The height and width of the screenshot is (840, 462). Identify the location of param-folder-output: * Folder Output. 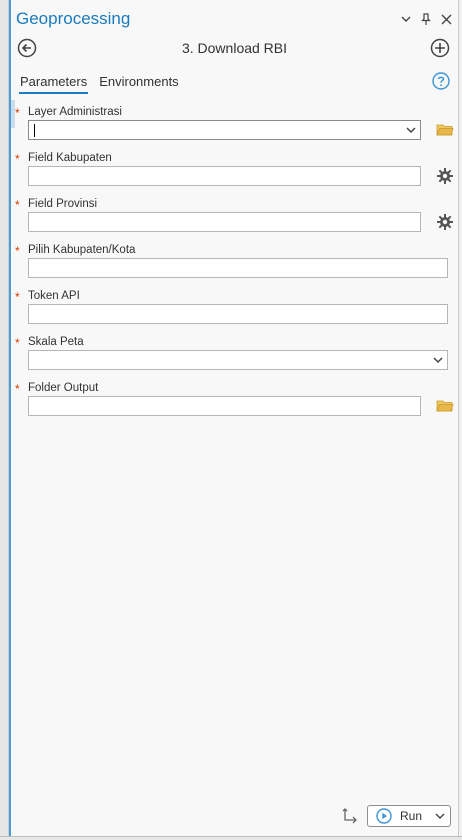
(234, 397).